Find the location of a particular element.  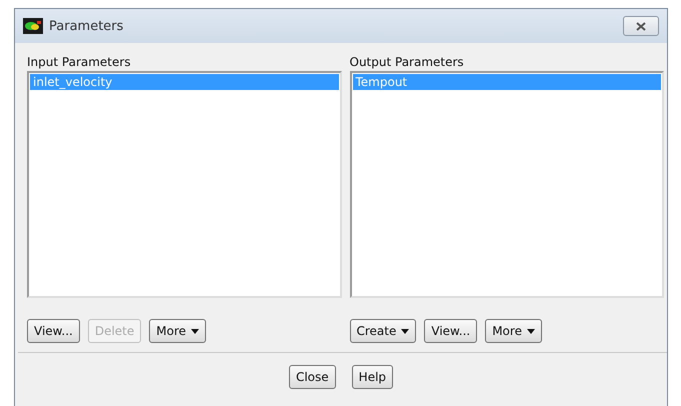

close-button is located at coordinates (641, 26).